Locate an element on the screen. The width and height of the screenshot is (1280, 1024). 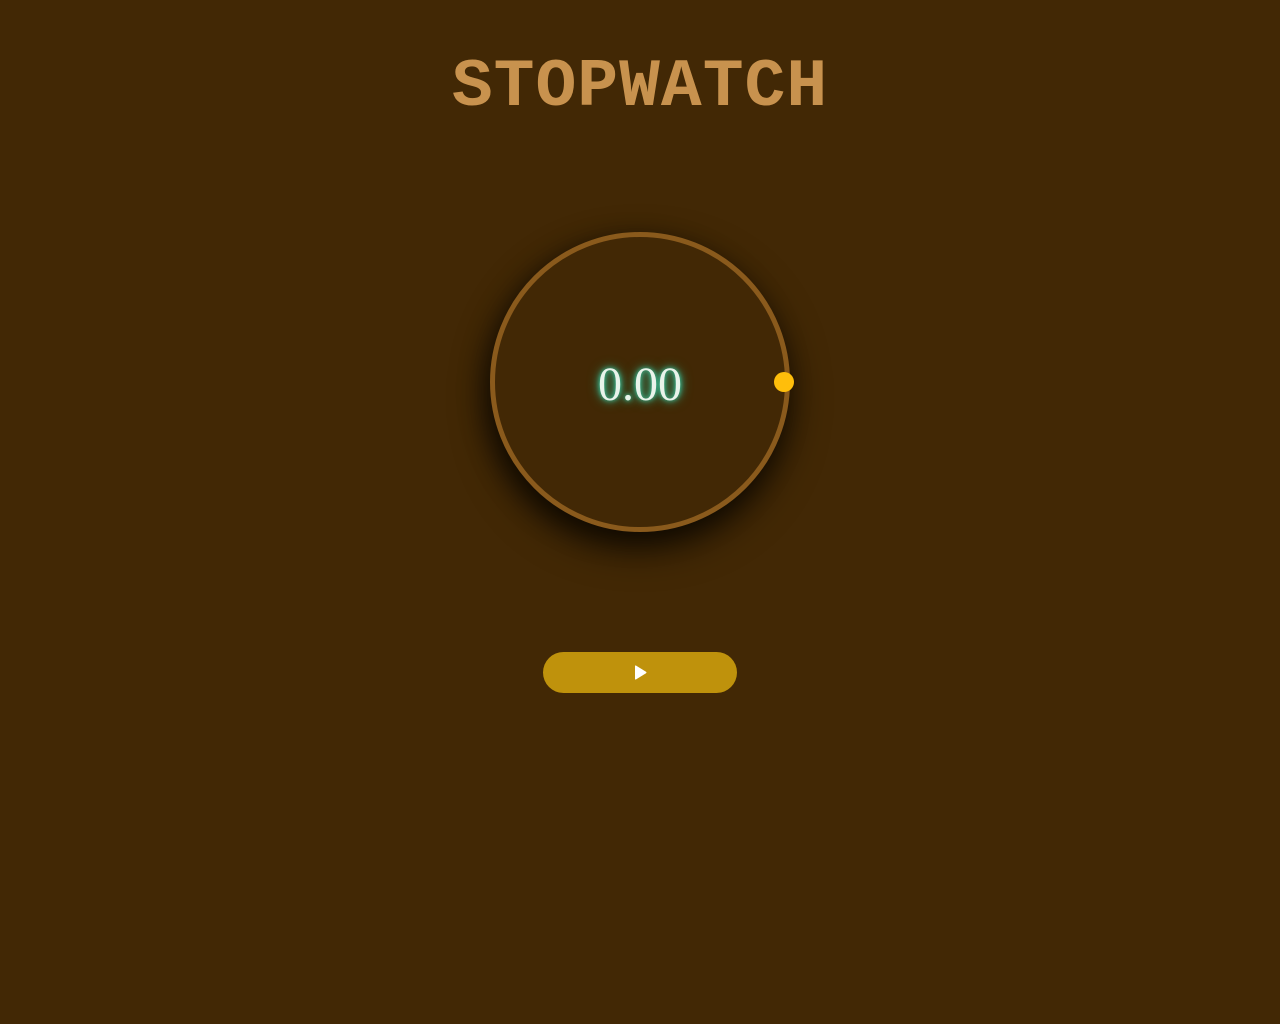
elapsed-time-display: 0.00 is located at coordinates (640, 384).